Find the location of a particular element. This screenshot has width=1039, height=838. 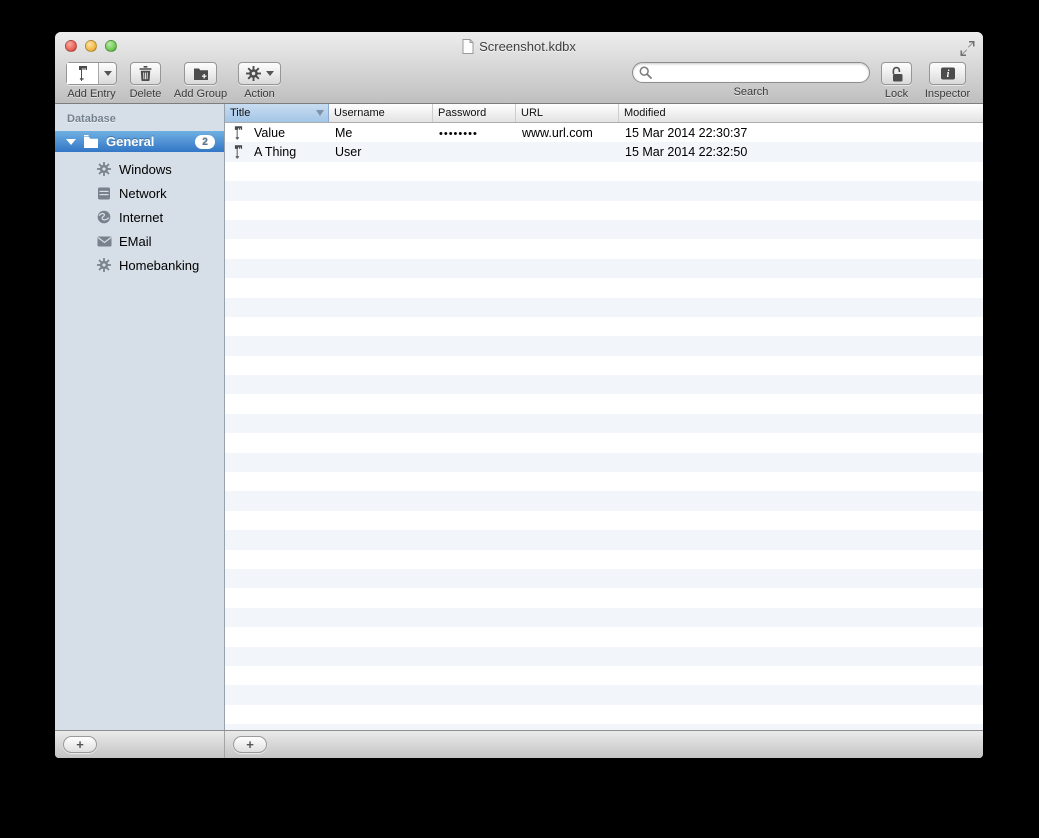

search-input is located at coordinates (751, 72).